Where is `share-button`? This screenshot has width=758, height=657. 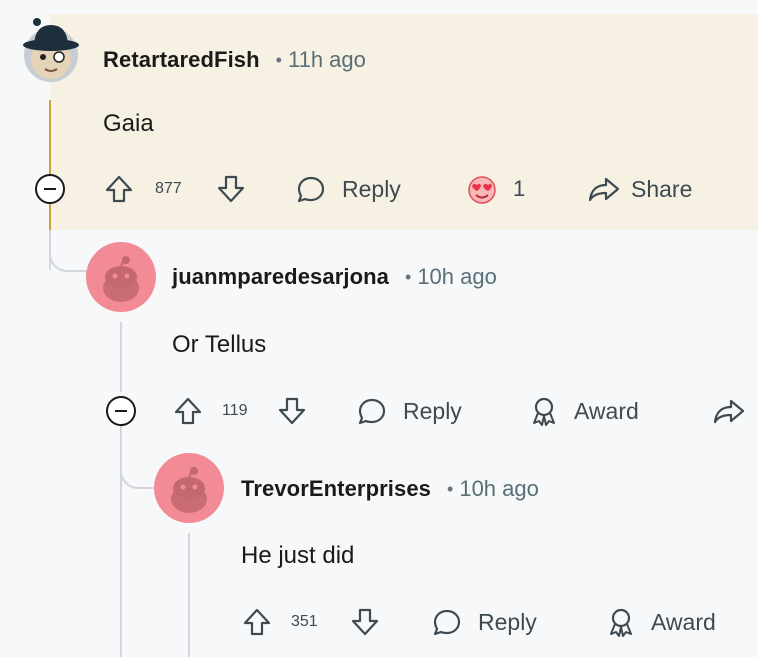
share-button is located at coordinates (729, 411).